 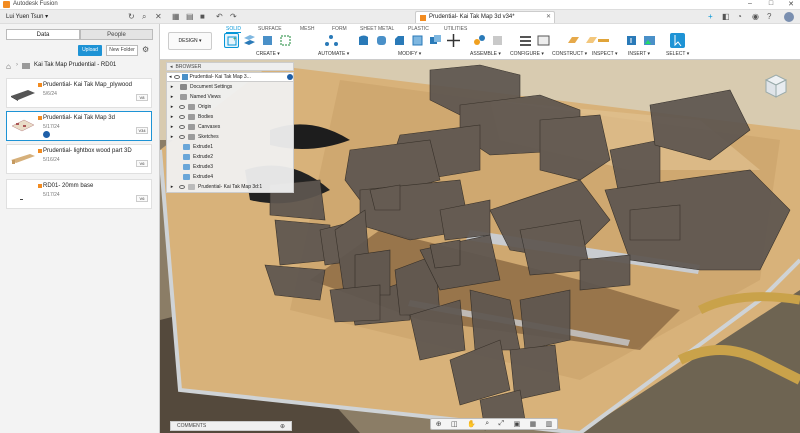 I want to click on version-badge: V34, so click(x=142, y=130).